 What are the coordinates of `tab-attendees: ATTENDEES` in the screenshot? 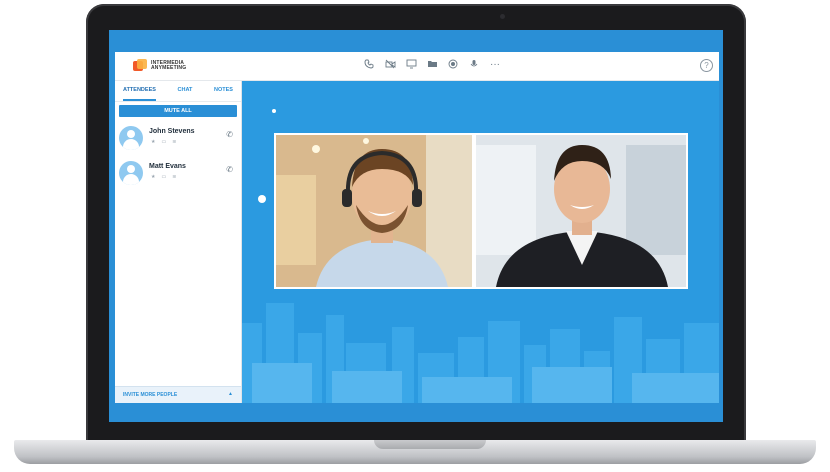 It's located at (139, 94).